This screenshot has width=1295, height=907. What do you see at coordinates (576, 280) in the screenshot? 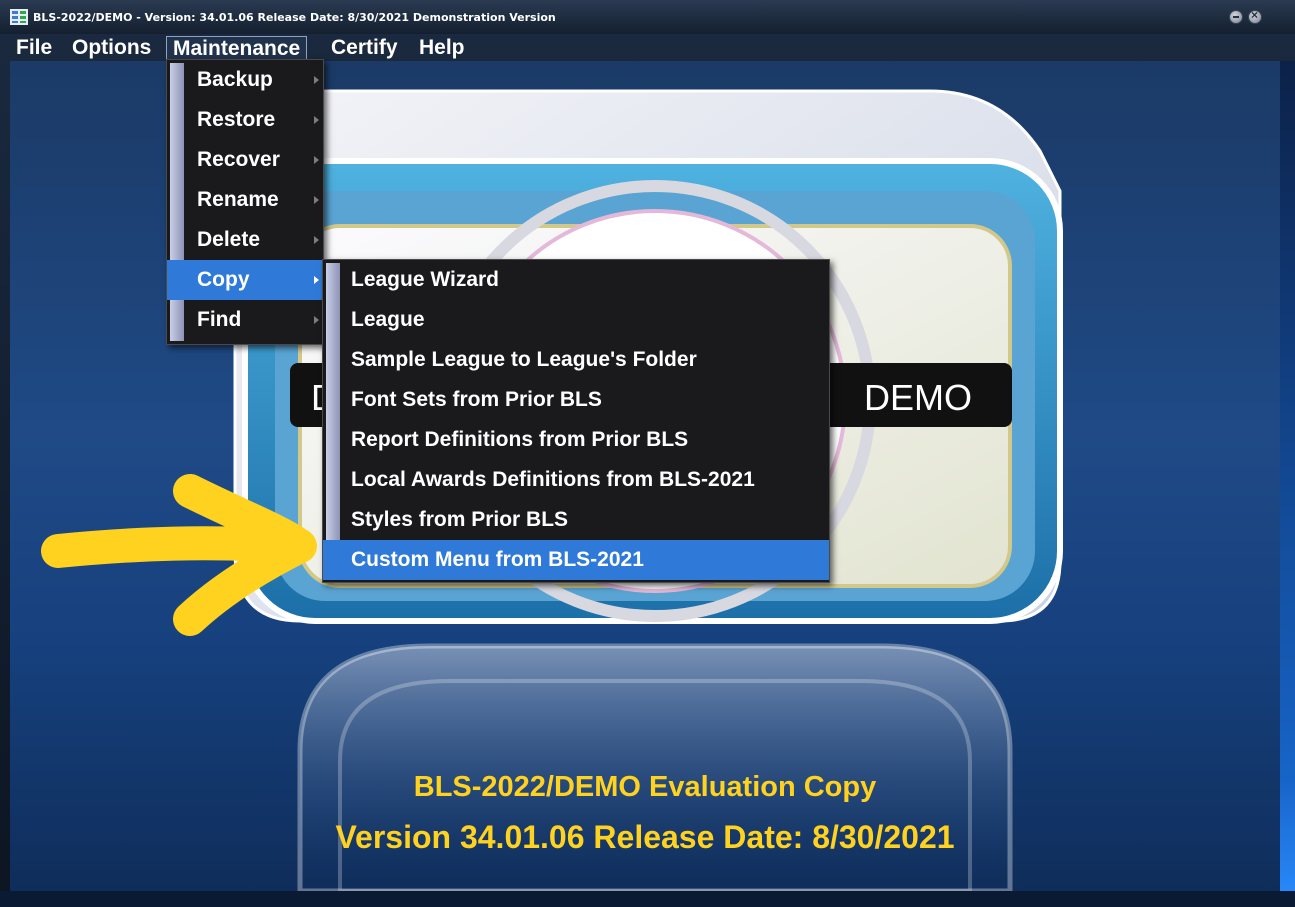
I see `submenu-item-league-wizard: League Wizard` at bounding box center [576, 280].